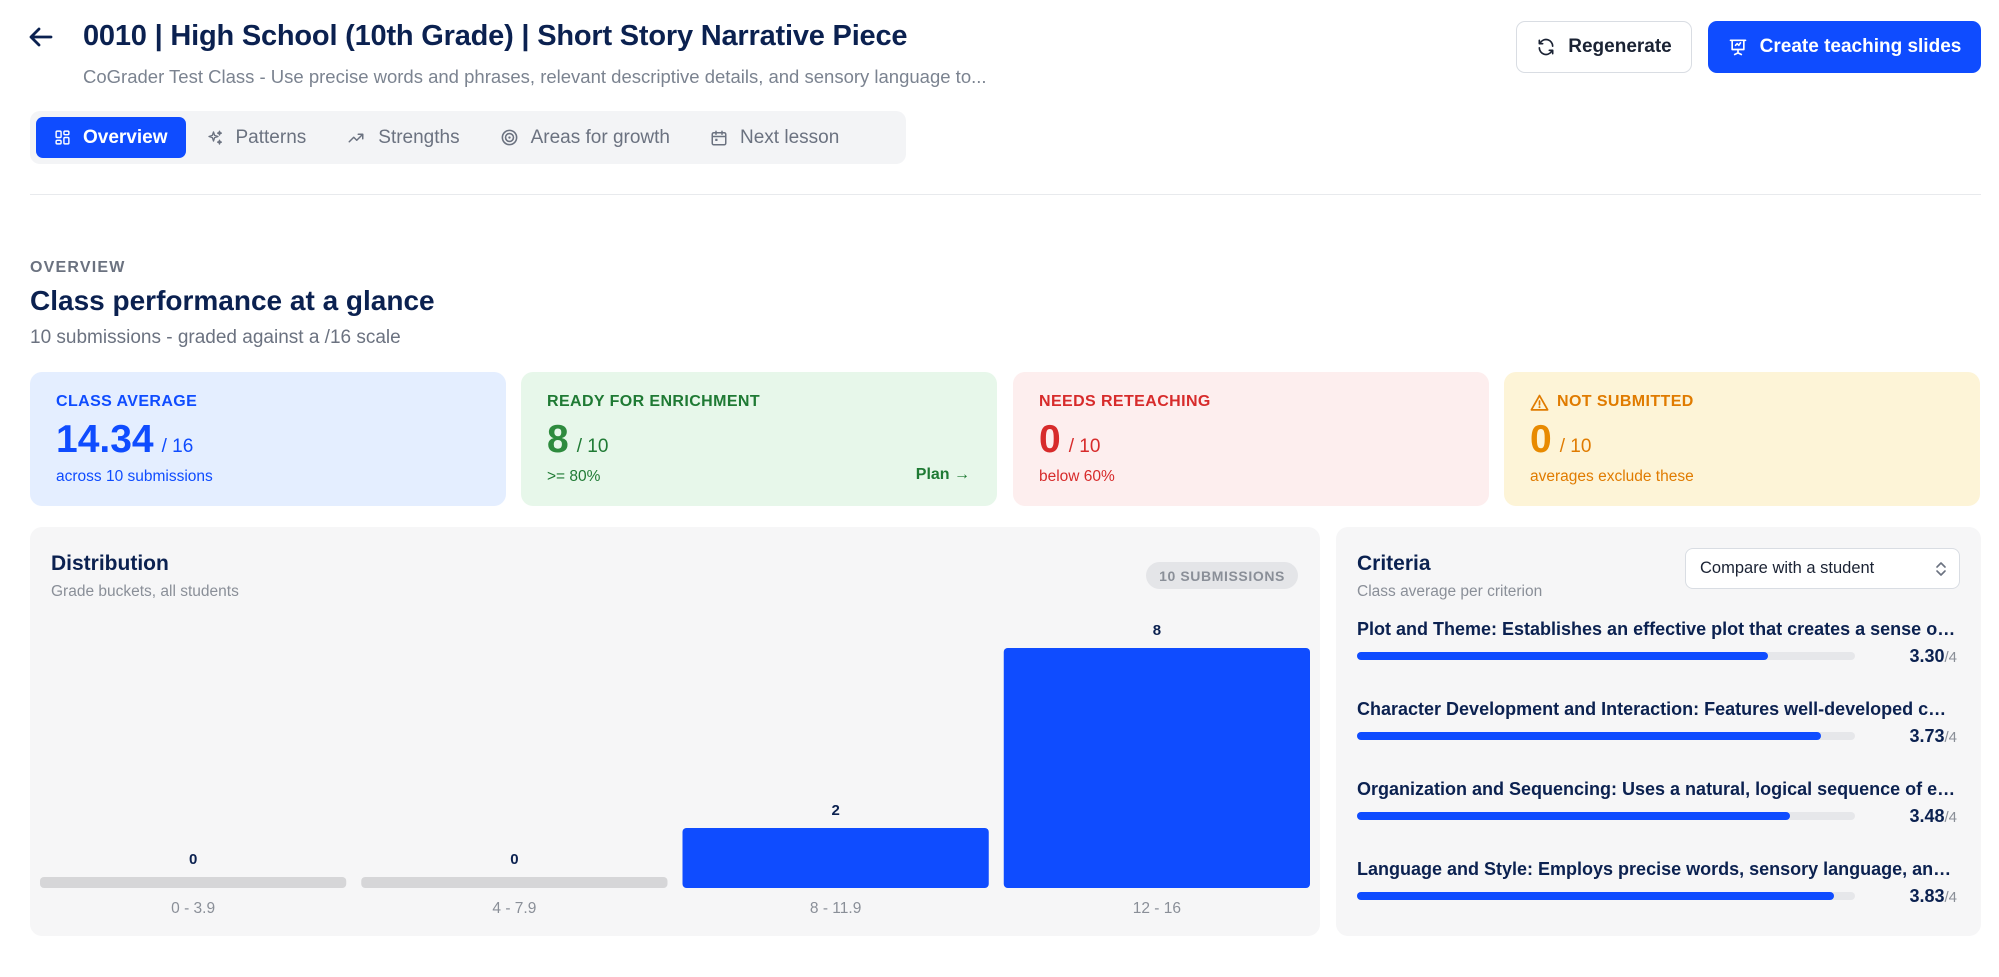  What do you see at coordinates (78, 267) in the screenshot?
I see `section-eyebrow: OVERVIEW` at bounding box center [78, 267].